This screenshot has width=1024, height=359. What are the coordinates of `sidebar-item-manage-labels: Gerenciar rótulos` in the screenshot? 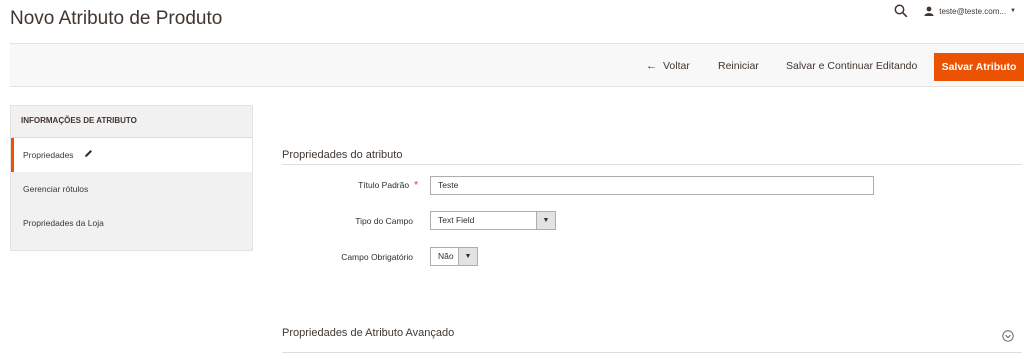 It's located at (131, 189).